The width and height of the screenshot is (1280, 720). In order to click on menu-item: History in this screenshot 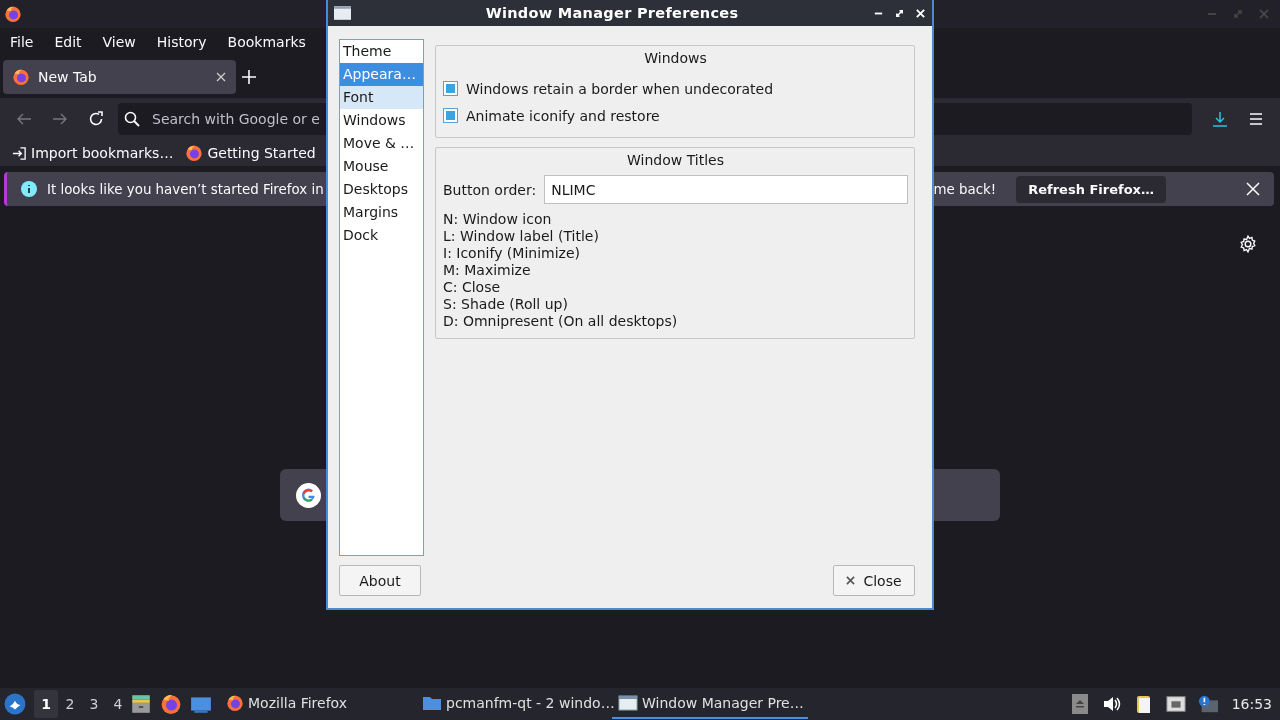, I will do `click(181, 42)`.